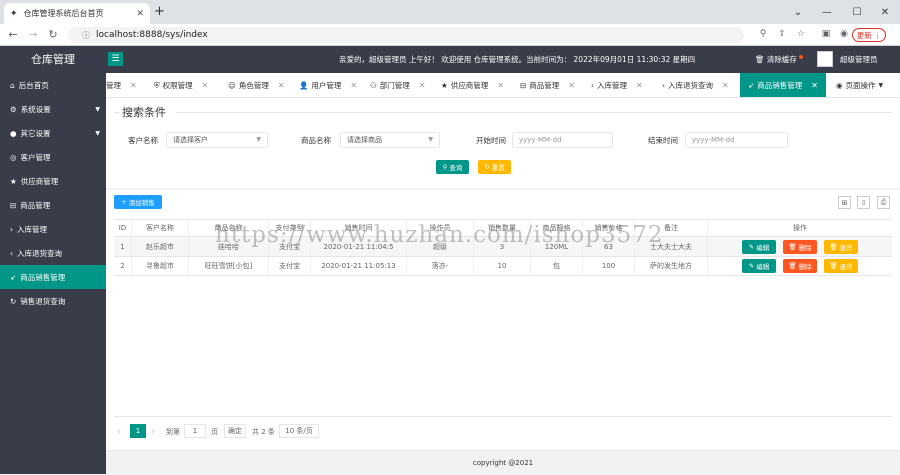 This screenshot has height=475, width=900. What do you see at coordinates (501, 228) in the screenshot?
I see `col-qty: 销售数量` at bounding box center [501, 228].